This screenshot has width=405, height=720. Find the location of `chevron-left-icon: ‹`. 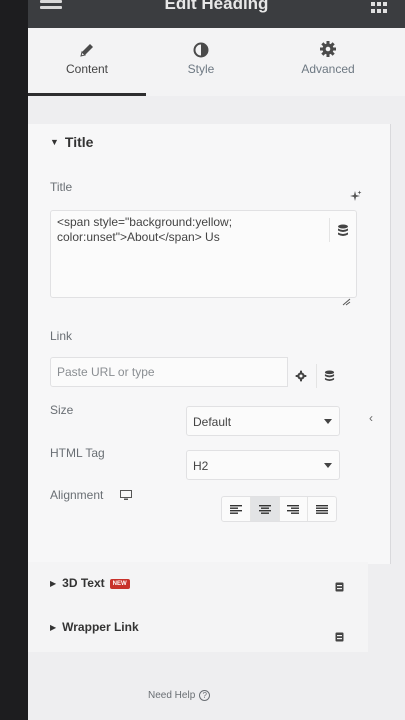

chevron-left-icon: ‹ is located at coordinates (371, 418).